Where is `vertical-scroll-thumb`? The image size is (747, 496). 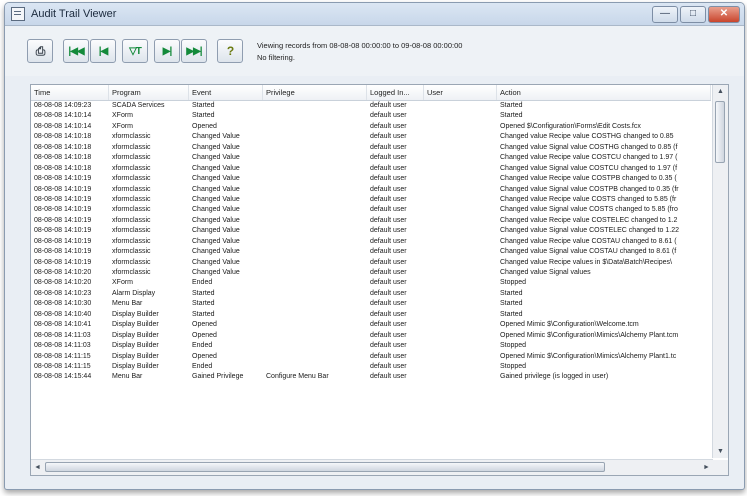
vertical-scroll-thumb is located at coordinates (720, 132).